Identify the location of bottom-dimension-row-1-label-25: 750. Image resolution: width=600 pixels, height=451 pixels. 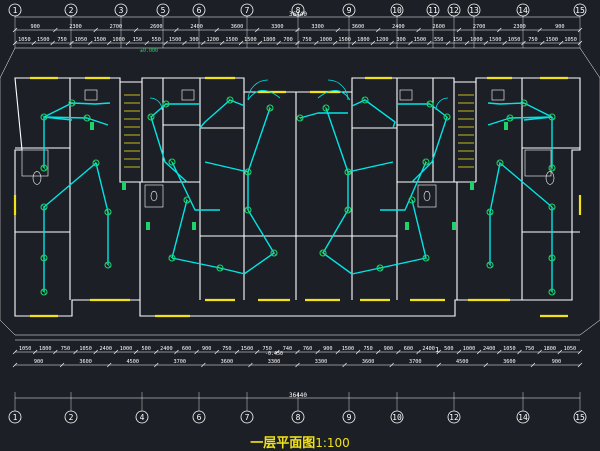
(529, 349).